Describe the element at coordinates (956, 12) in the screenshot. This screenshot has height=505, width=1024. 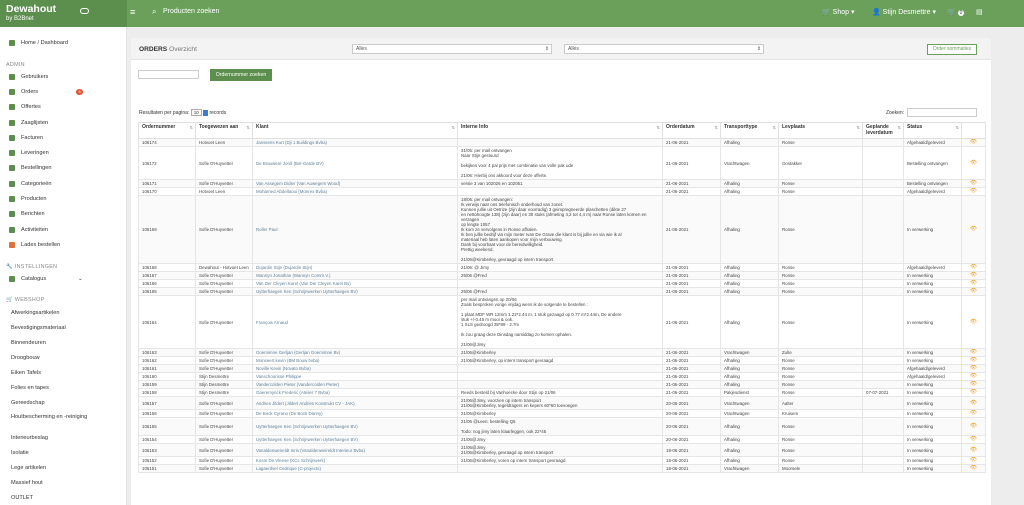
I see `cart-button: 🛒 0` at that location.